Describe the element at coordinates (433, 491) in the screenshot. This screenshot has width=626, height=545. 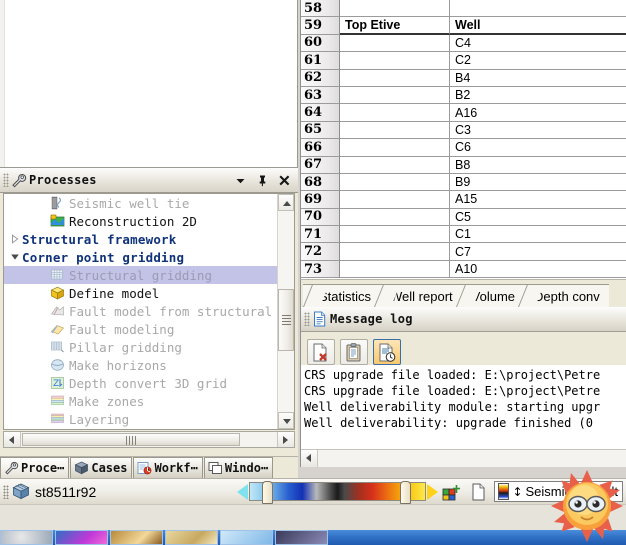
I see `colorbar-right-arrow-icon` at that location.